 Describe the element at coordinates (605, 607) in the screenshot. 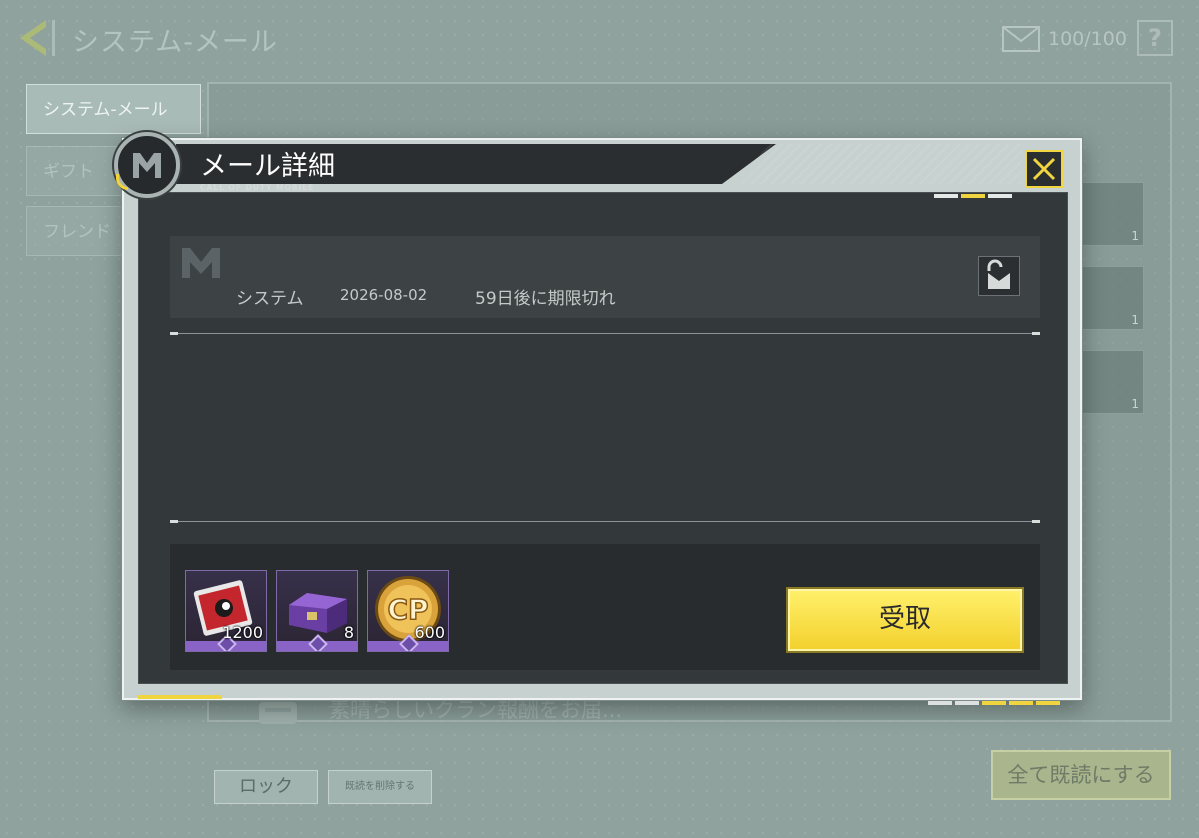

I see `reward-section: 1200 8 CP 600 受取` at that location.